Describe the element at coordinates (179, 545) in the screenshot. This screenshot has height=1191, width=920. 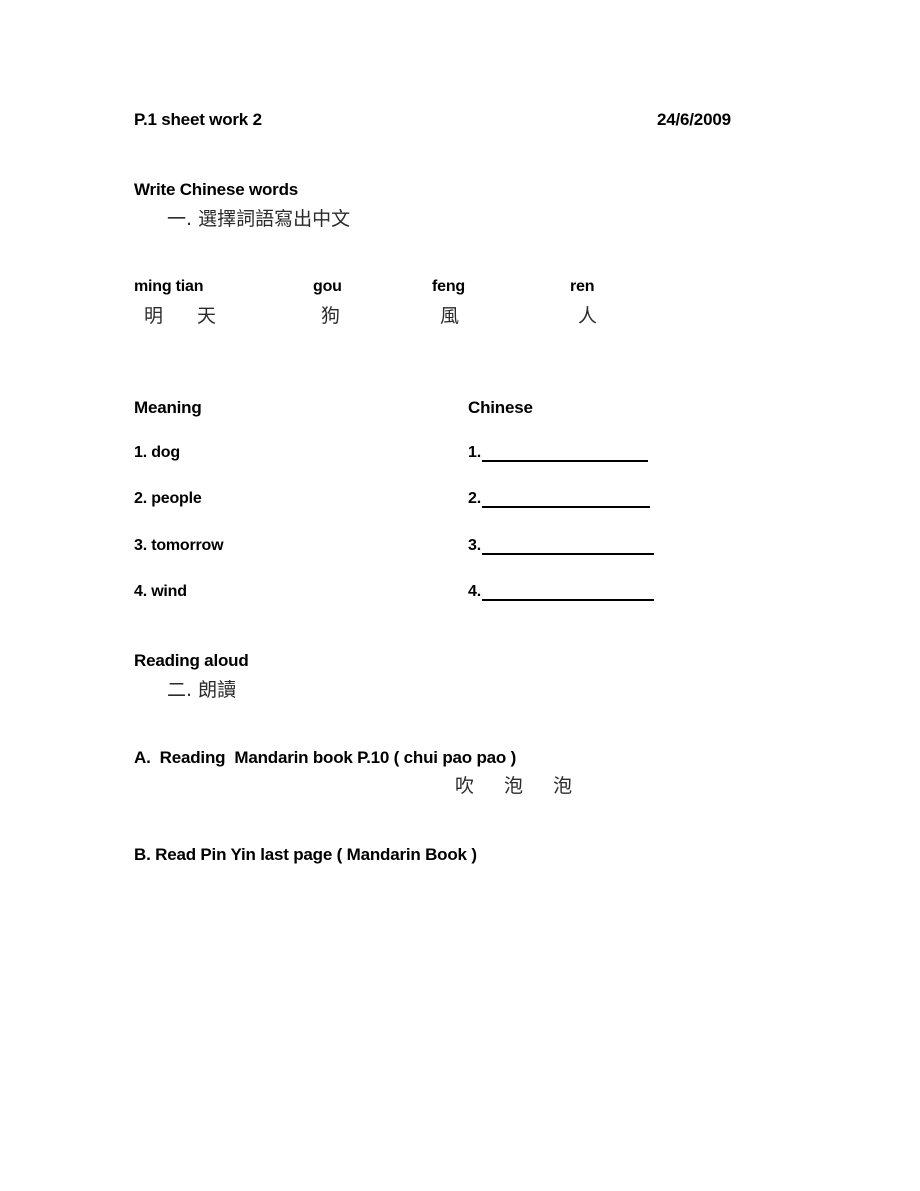
I see `meaning-label: 3. tomorrow` at that location.